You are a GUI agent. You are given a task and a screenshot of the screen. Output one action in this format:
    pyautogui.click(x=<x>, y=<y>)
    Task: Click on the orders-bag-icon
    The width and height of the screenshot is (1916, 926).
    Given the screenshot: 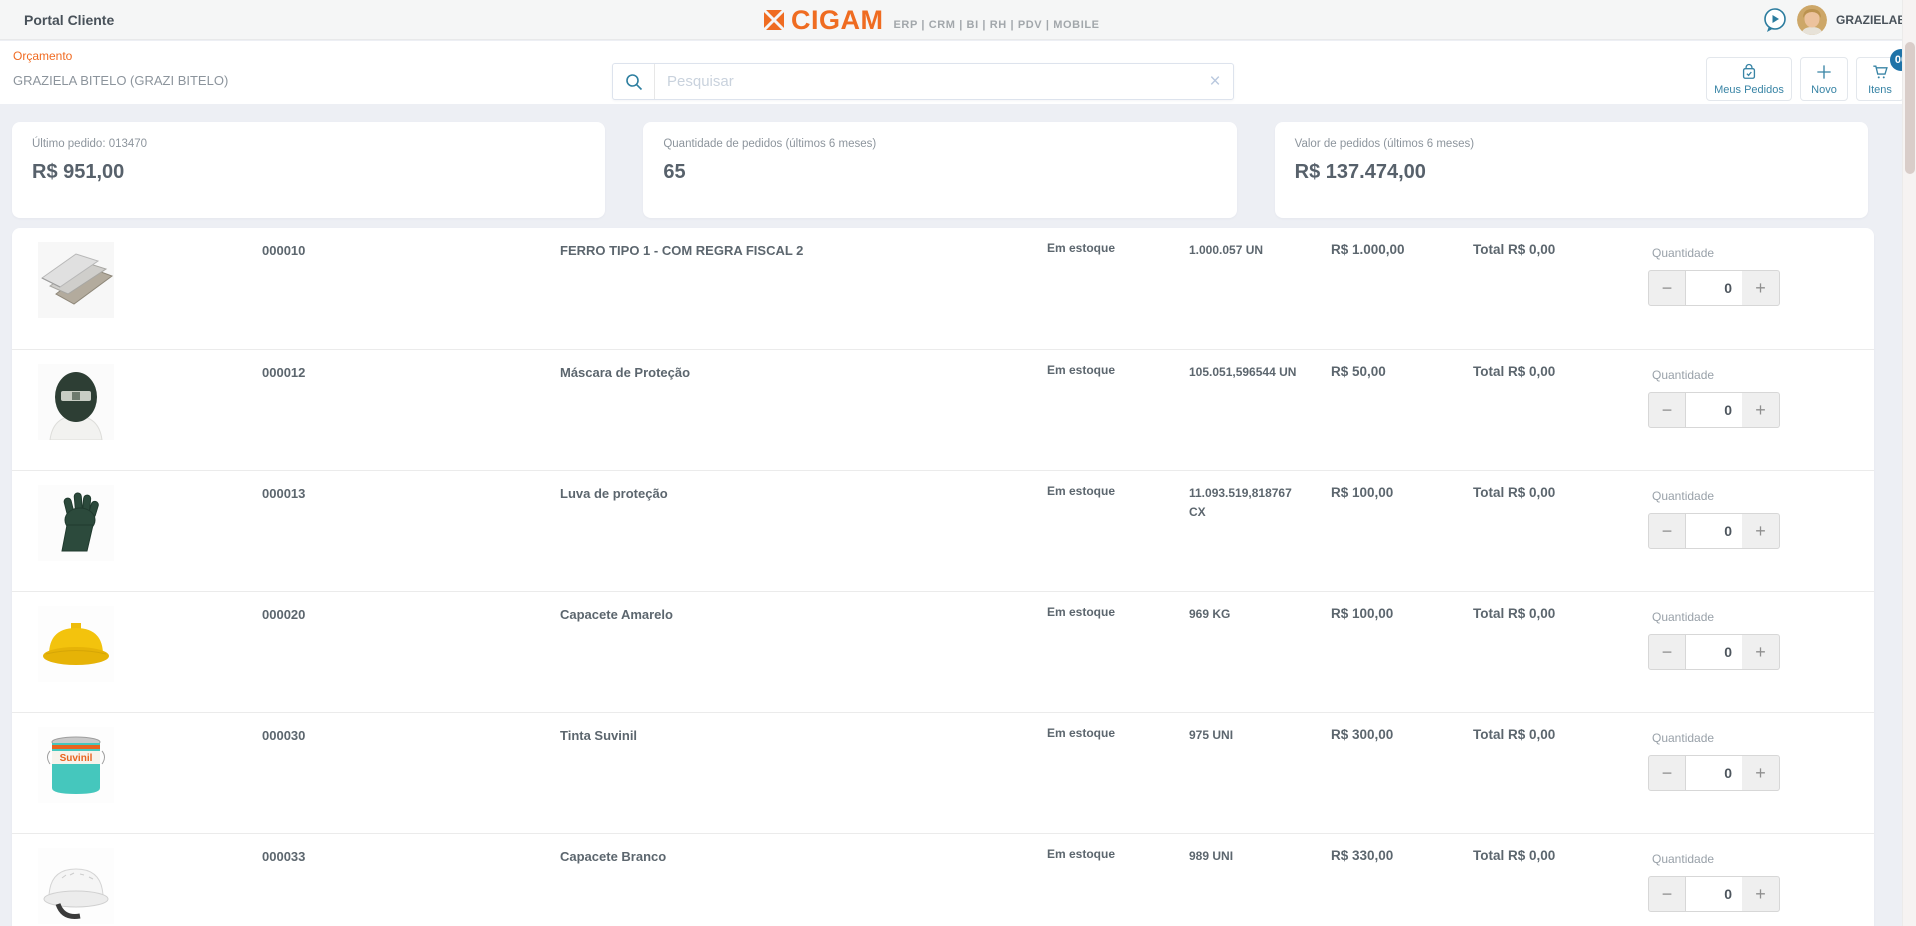 What is the action you would take?
    pyautogui.click(x=1749, y=71)
    